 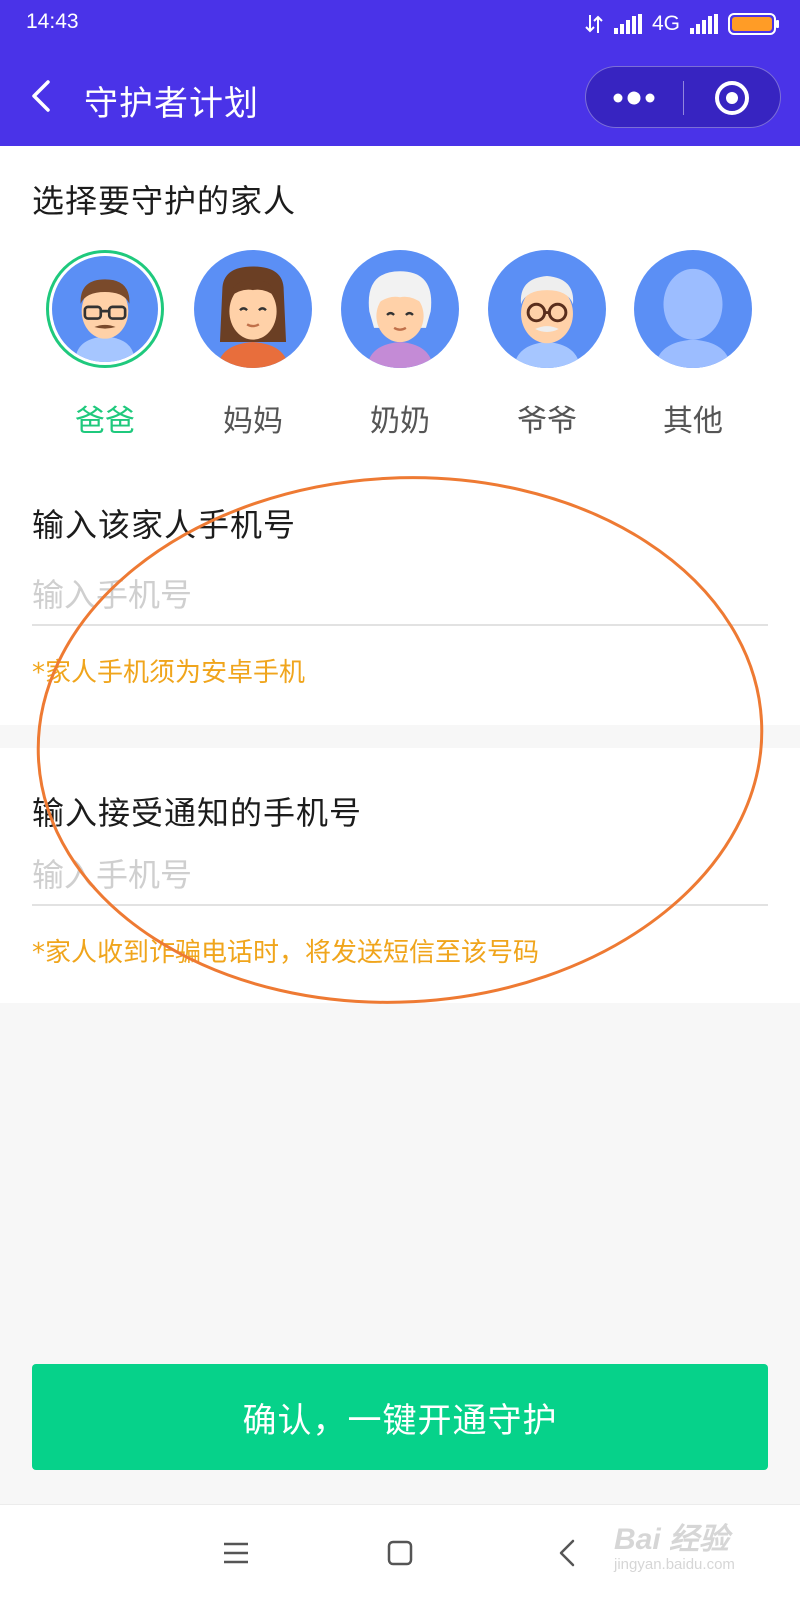 I want to click on mom-avatar-icon, so click(x=253, y=309).